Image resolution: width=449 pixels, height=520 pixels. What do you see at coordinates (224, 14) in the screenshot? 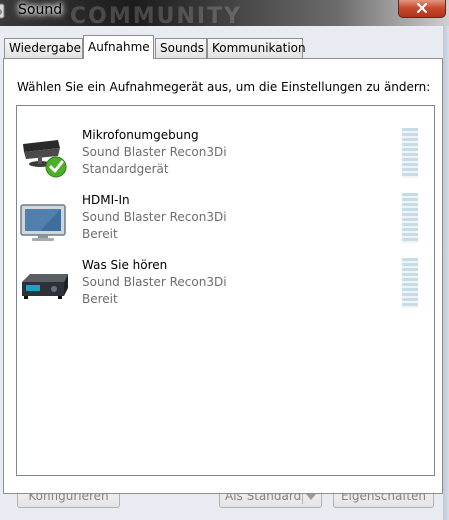
I see `title-bar: COMMUNITY Sound` at bounding box center [224, 14].